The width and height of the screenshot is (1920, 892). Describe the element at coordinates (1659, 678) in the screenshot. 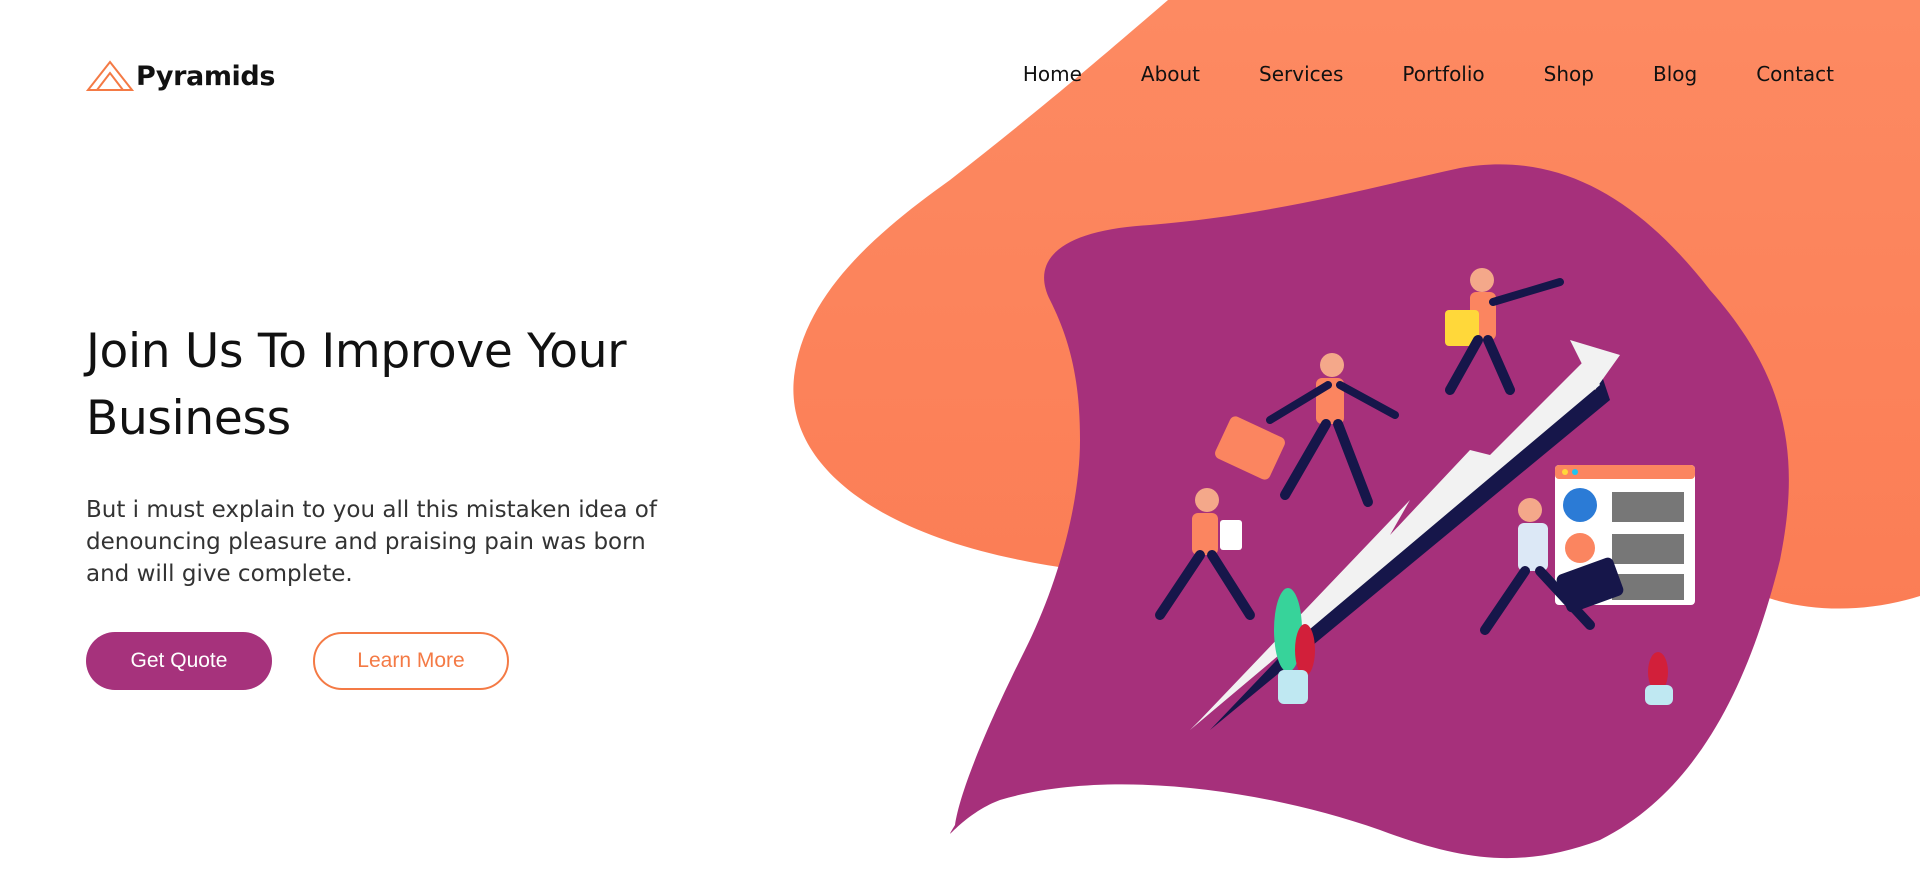

I see `plant-right` at that location.